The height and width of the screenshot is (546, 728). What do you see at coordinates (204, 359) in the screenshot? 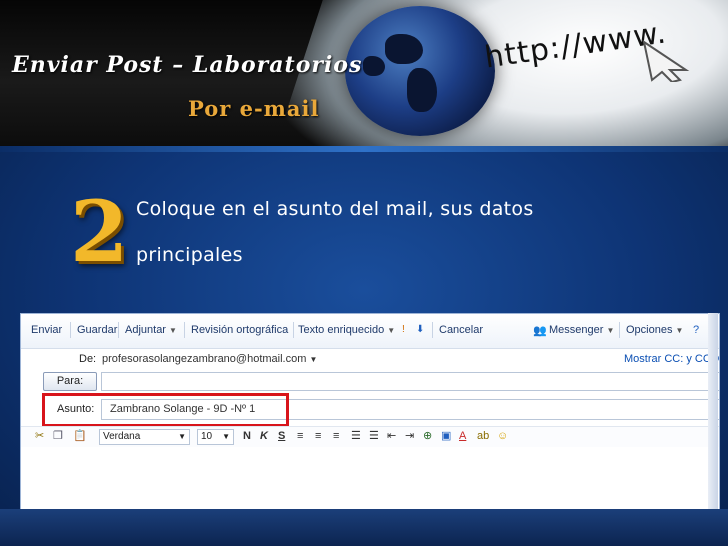
I see `from-address: profesorasolangezambrano@hotmail.com` at bounding box center [204, 359].